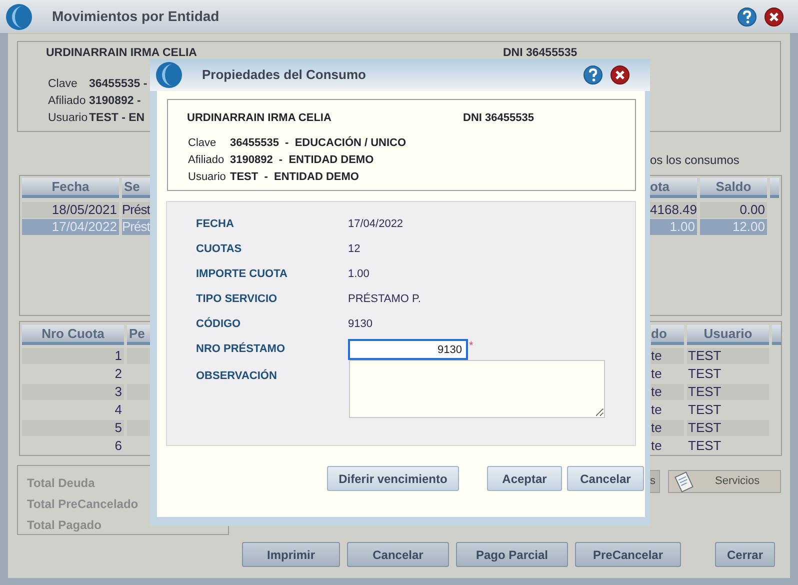 The image size is (798, 585). I want to click on table-cell: 4, so click(73, 410).